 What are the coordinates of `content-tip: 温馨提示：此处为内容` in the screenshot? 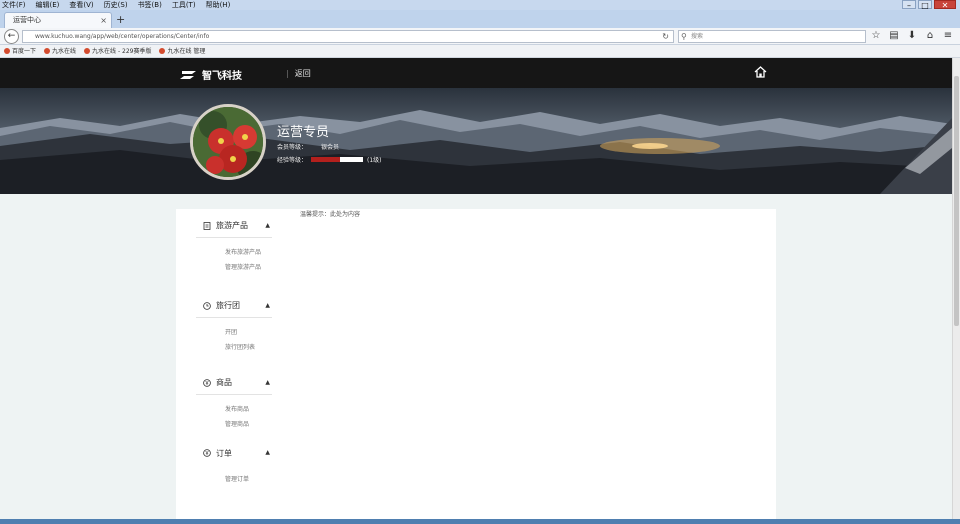 It's located at (330, 214).